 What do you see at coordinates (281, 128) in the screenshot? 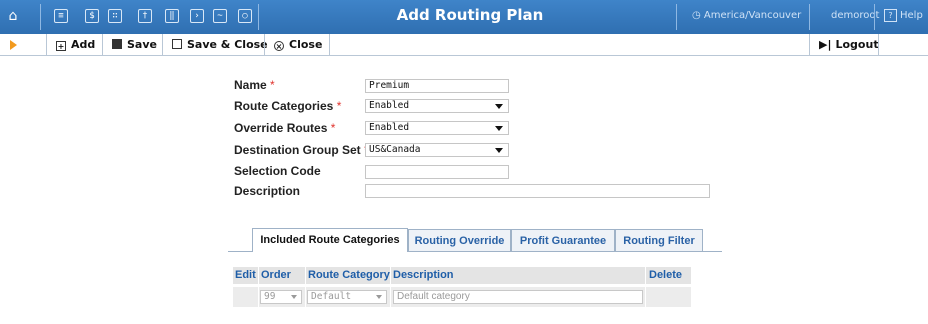
I see `override-routes-label-text: Override Routes` at bounding box center [281, 128].